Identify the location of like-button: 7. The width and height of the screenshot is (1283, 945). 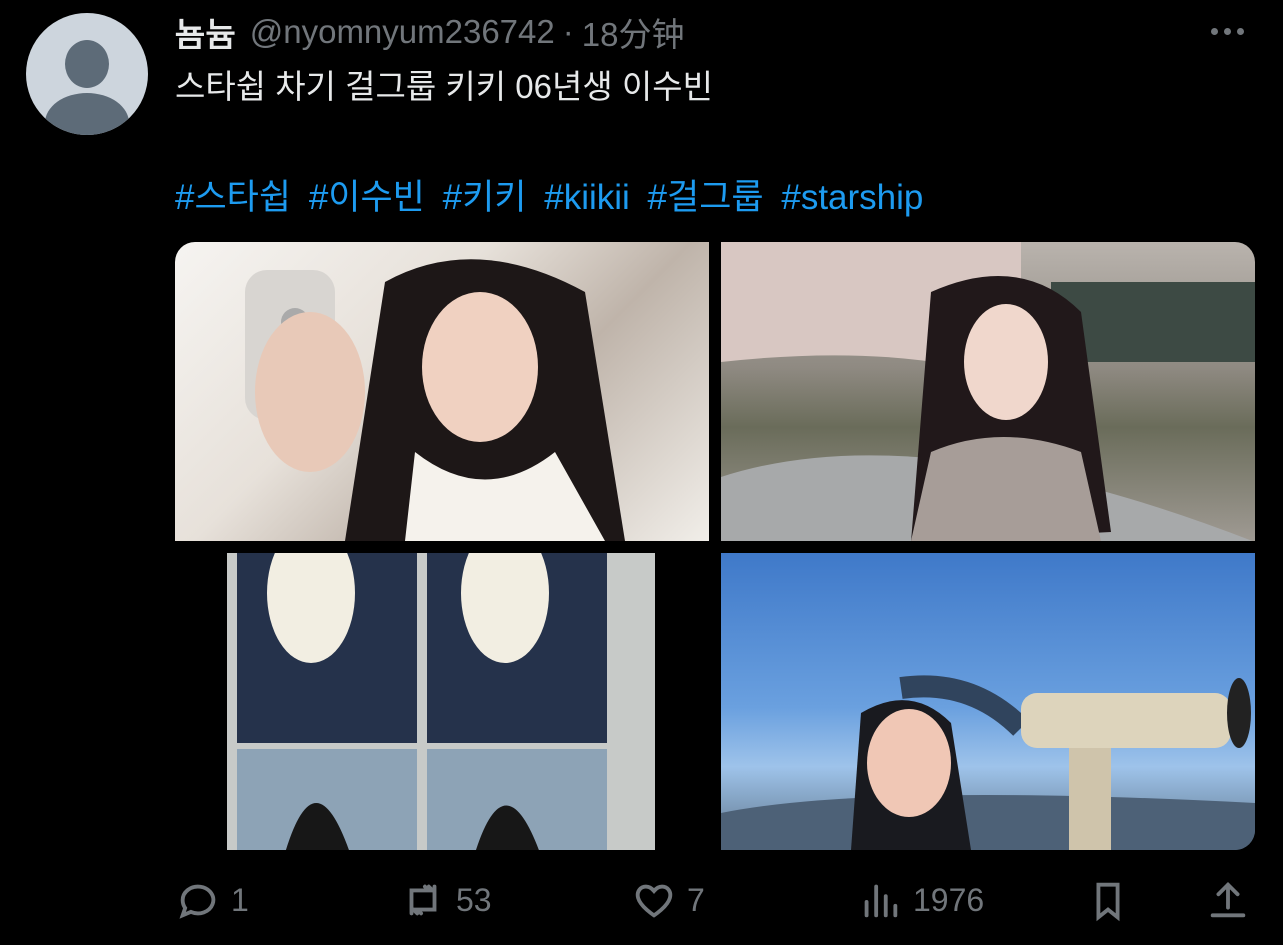
(668, 900).